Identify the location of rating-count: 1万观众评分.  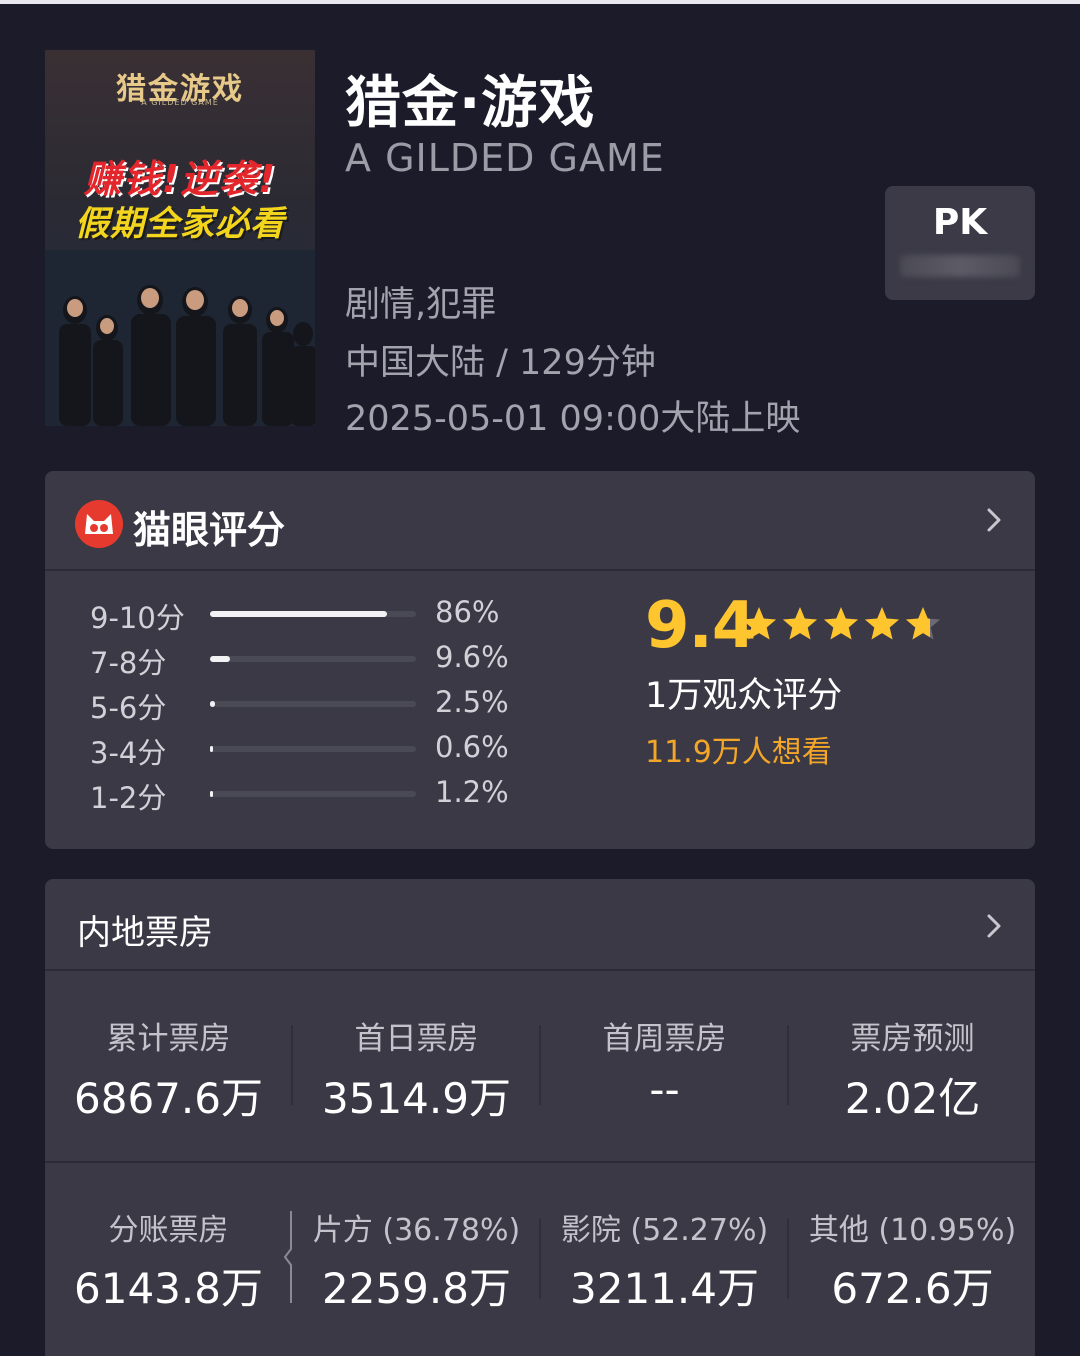
(744, 696).